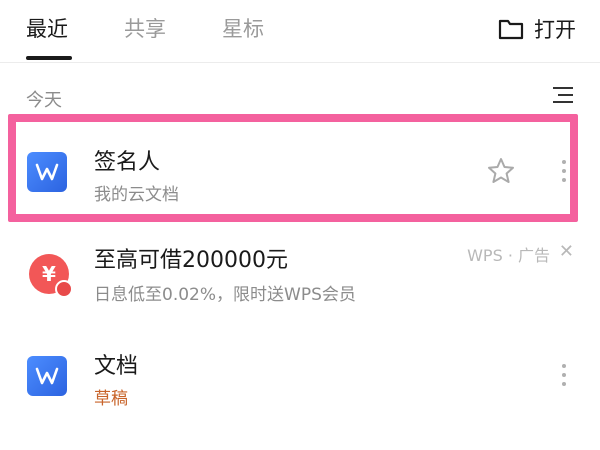 The image size is (600, 450). I want to click on open-button: 打开, so click(537, 29).